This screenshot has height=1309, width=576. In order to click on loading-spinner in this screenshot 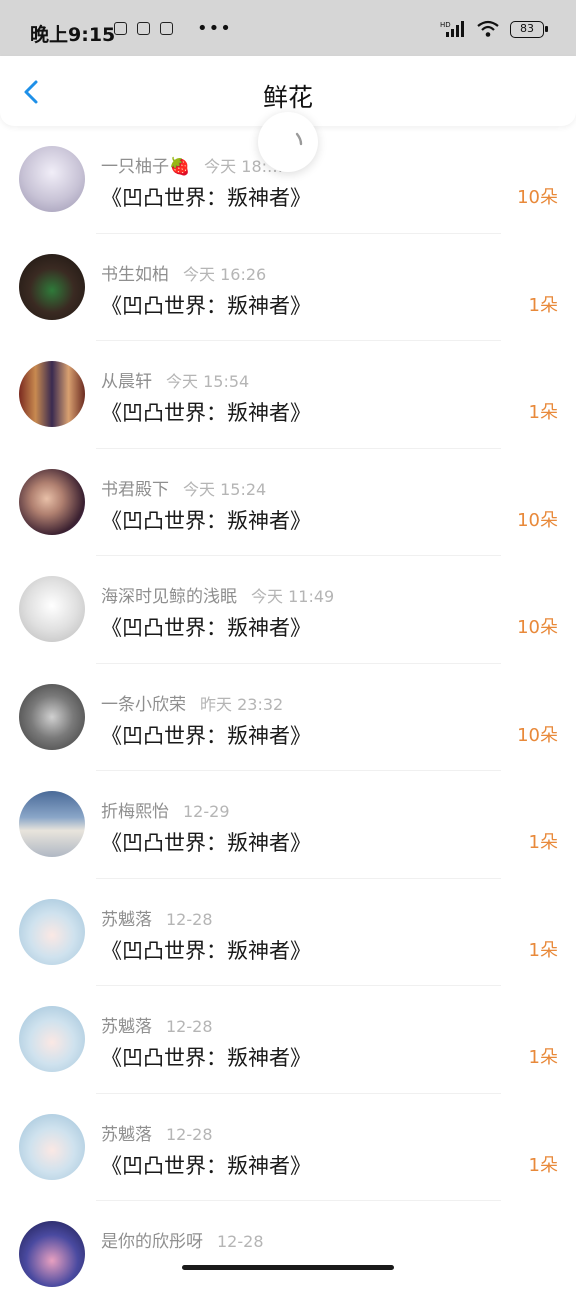, I will do `click(288, 142)`.